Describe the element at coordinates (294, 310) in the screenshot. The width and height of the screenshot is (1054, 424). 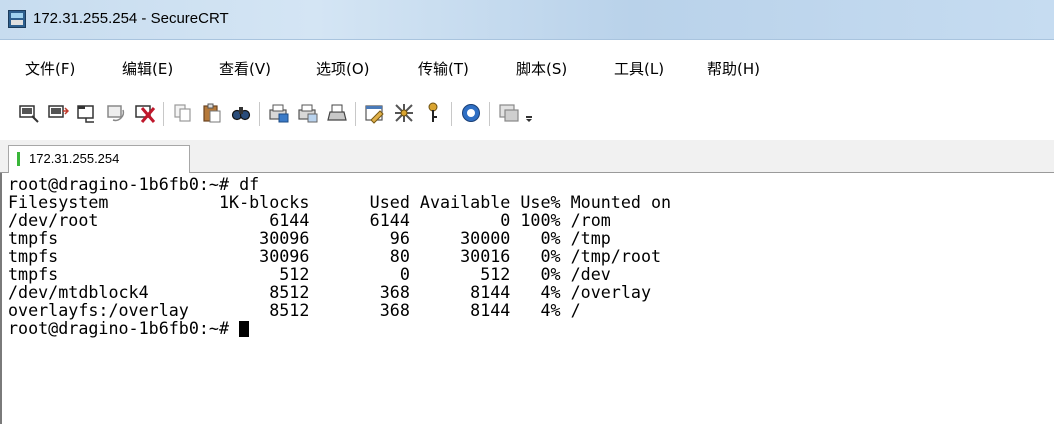
I see `terminal-line: overlayfs:/overlay 8512 368 8144 4% /` at that location.